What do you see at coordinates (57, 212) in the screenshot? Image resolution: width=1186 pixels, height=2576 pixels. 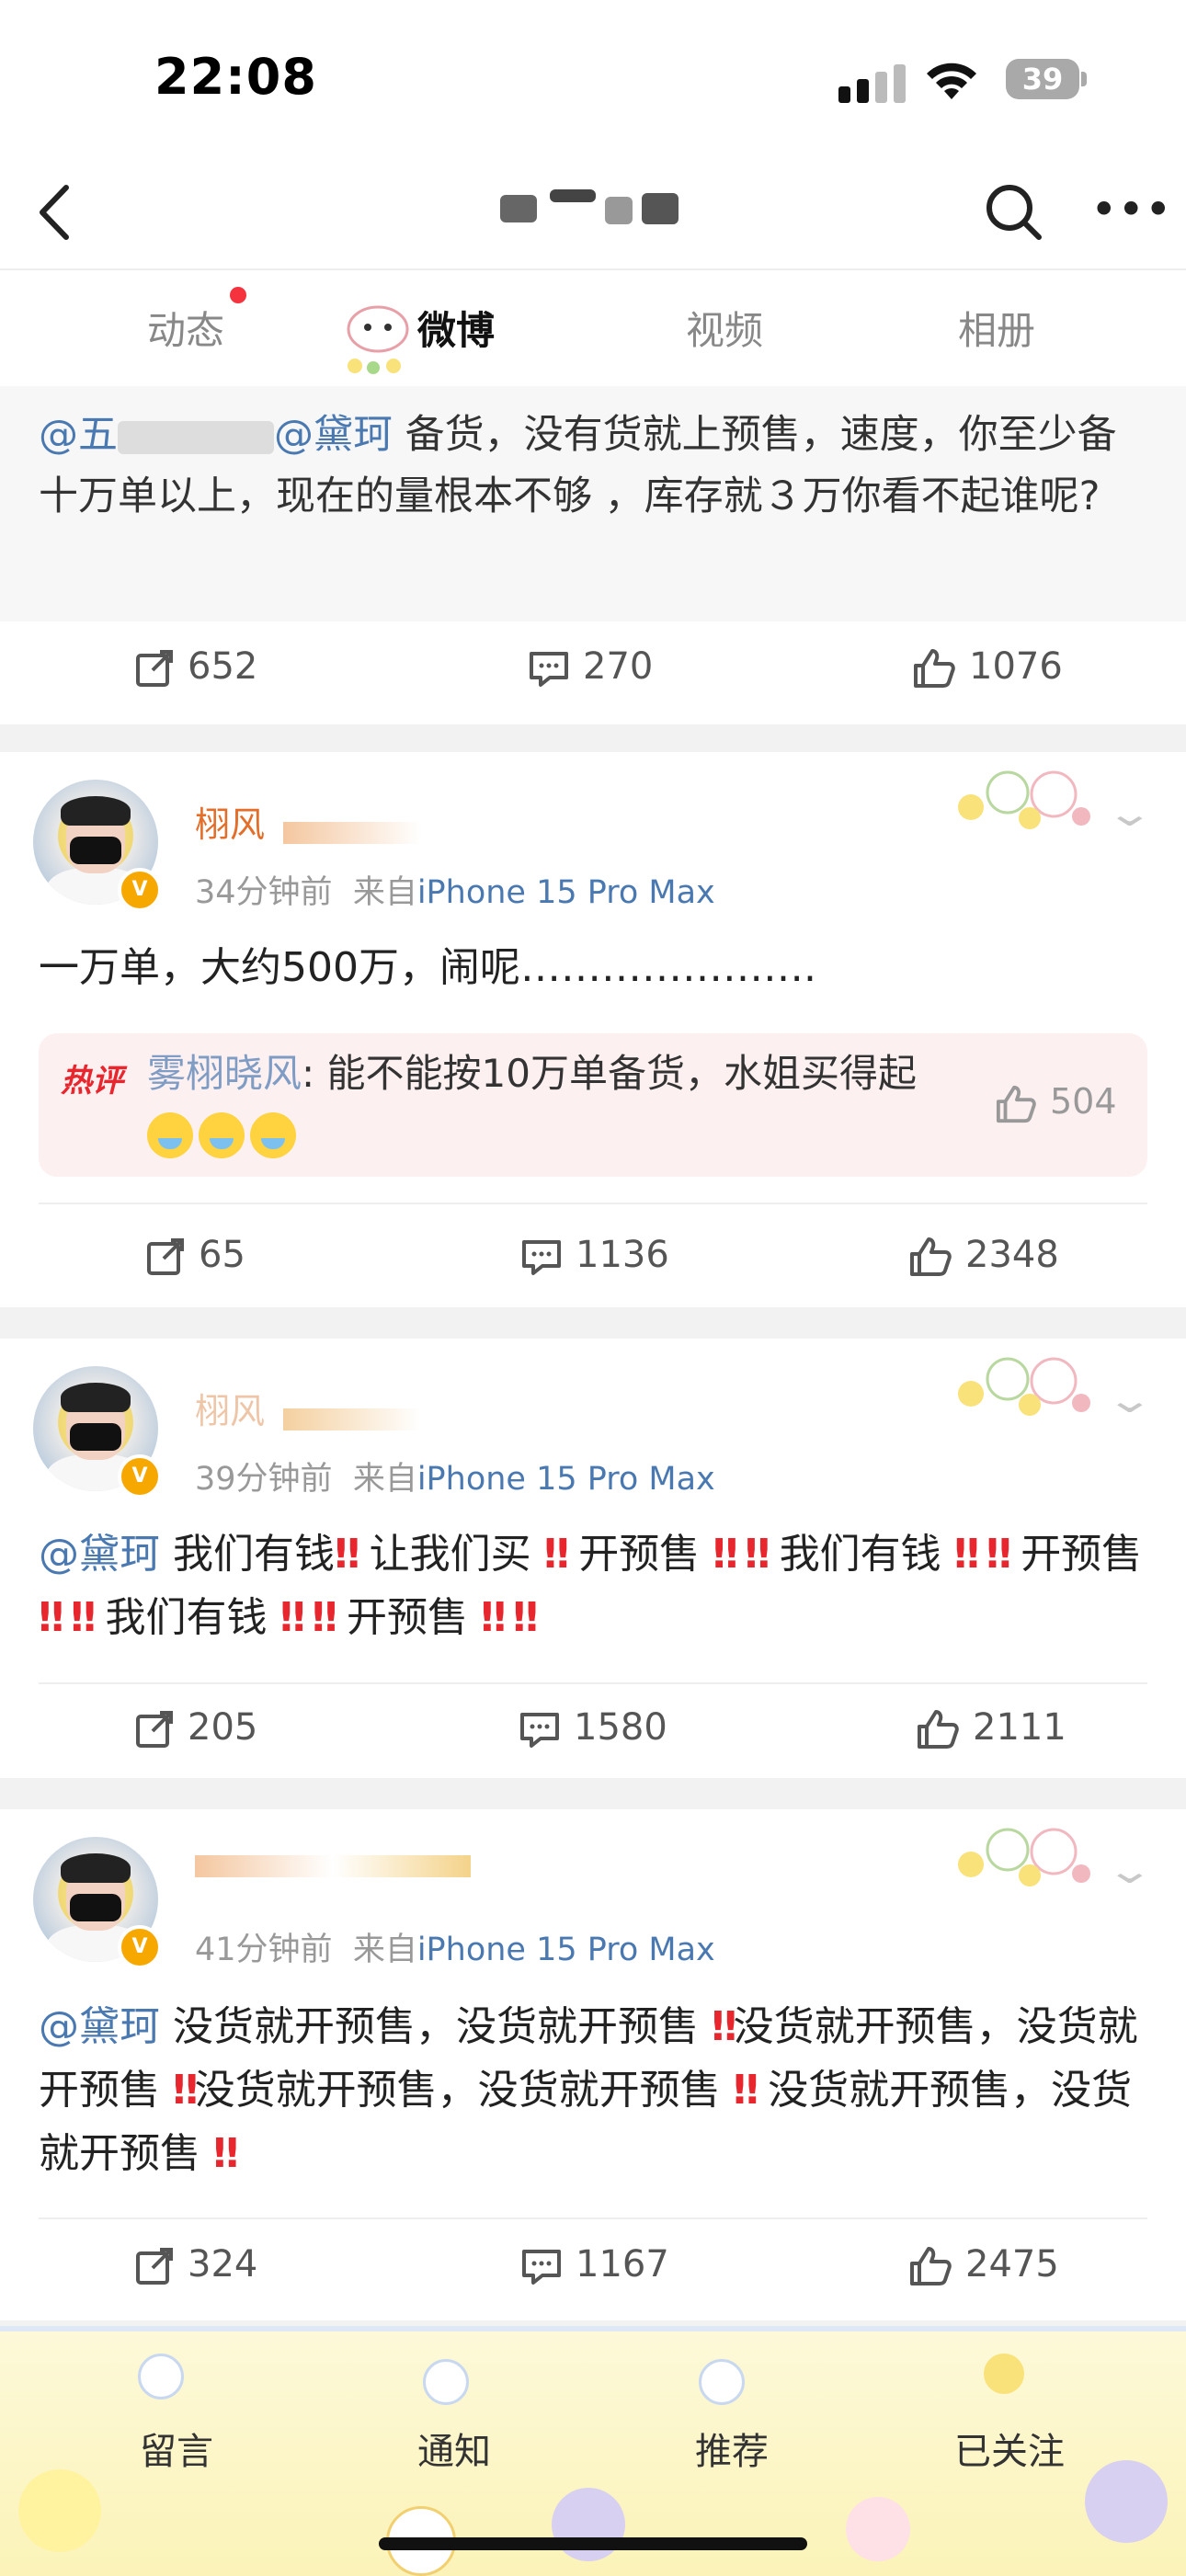 I see `back-arrow-icon` at bounding box center [57, 212].